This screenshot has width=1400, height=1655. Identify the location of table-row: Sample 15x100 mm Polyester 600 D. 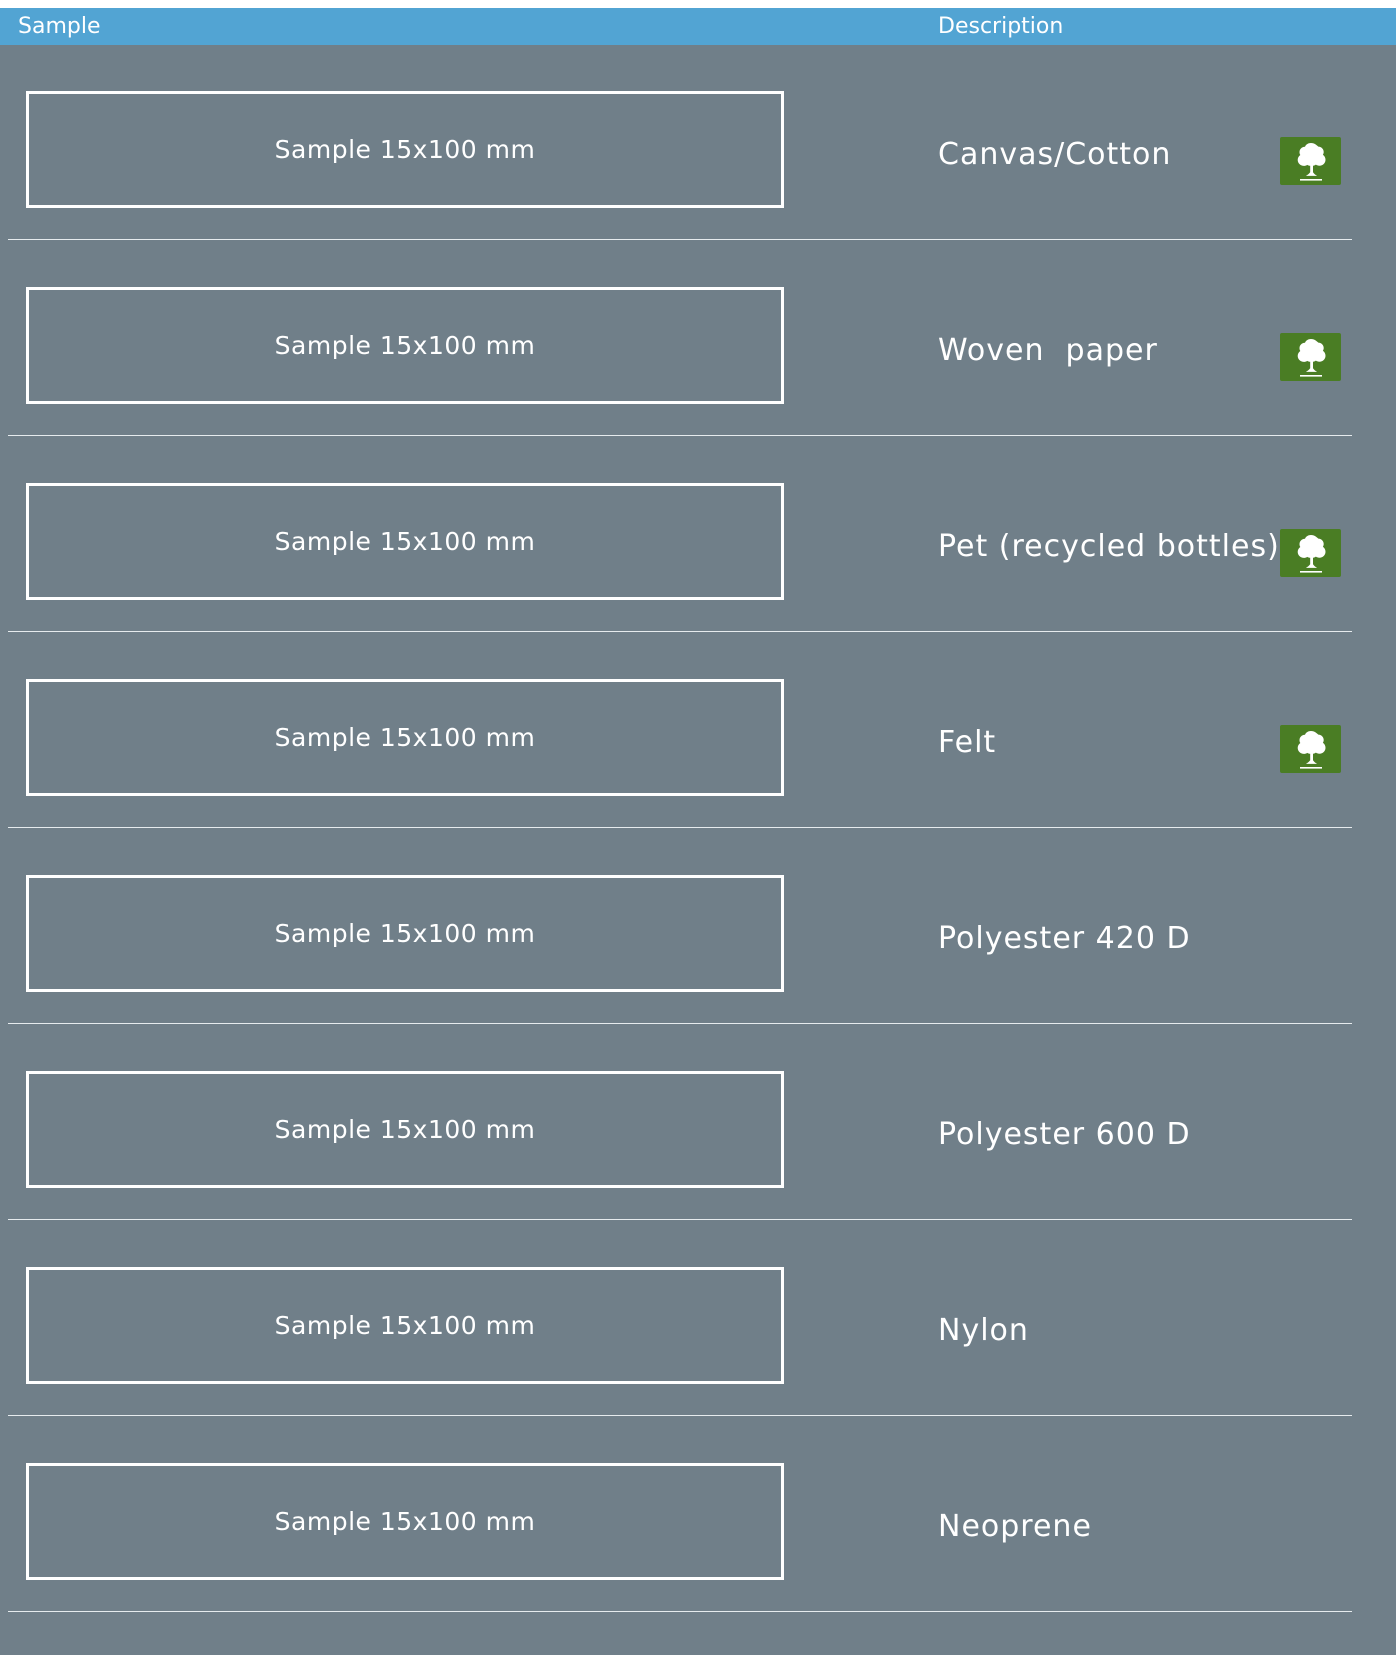
(698, 1123).